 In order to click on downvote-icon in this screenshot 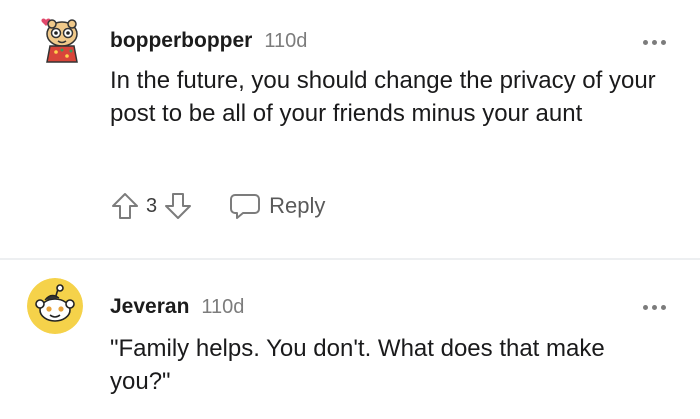, I will do `click(178, 206)`.